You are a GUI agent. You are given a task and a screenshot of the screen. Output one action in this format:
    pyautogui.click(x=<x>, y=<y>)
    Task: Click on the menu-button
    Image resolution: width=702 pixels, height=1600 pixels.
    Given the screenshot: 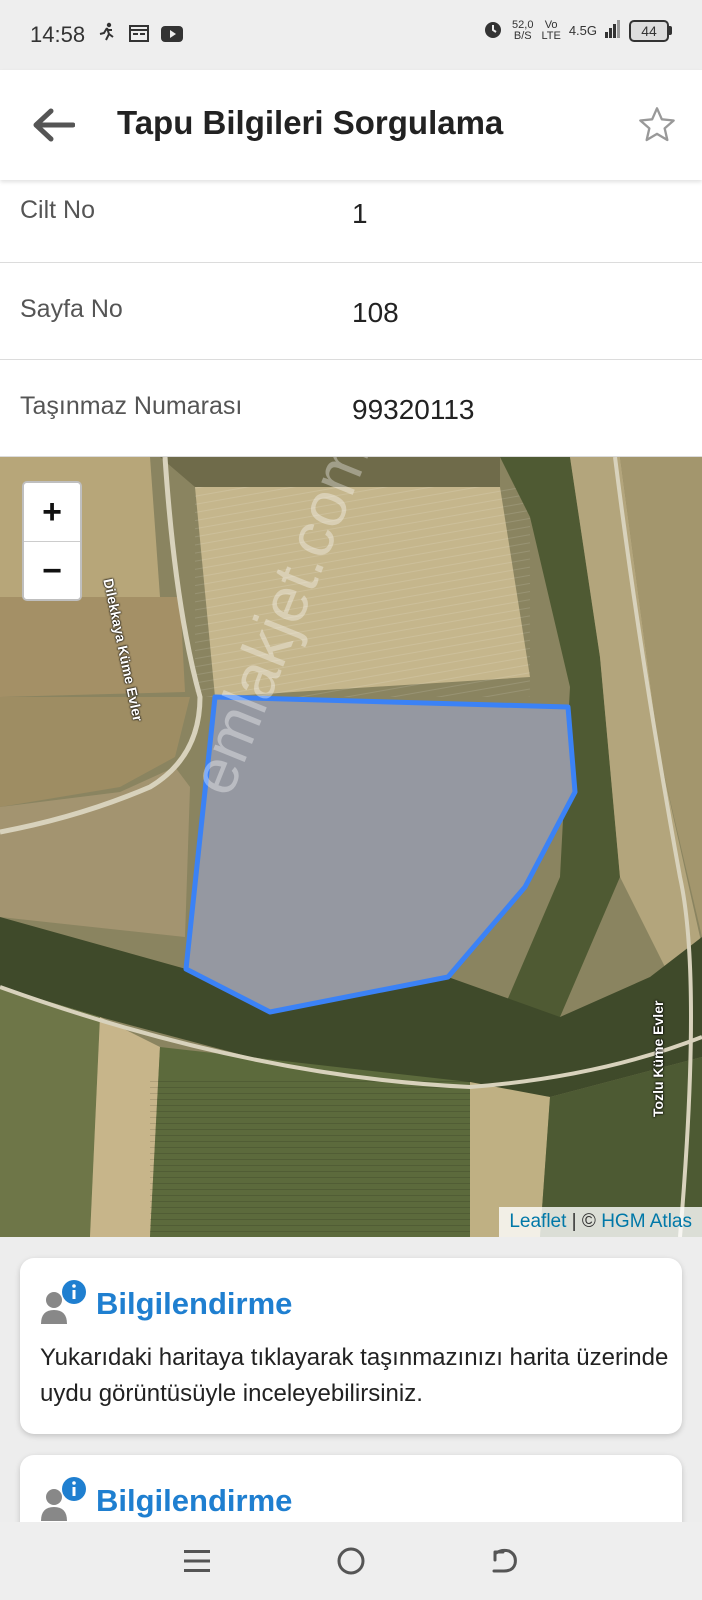 What is the action you would take?
    pyautogui.click(x=197, y=1561)
    